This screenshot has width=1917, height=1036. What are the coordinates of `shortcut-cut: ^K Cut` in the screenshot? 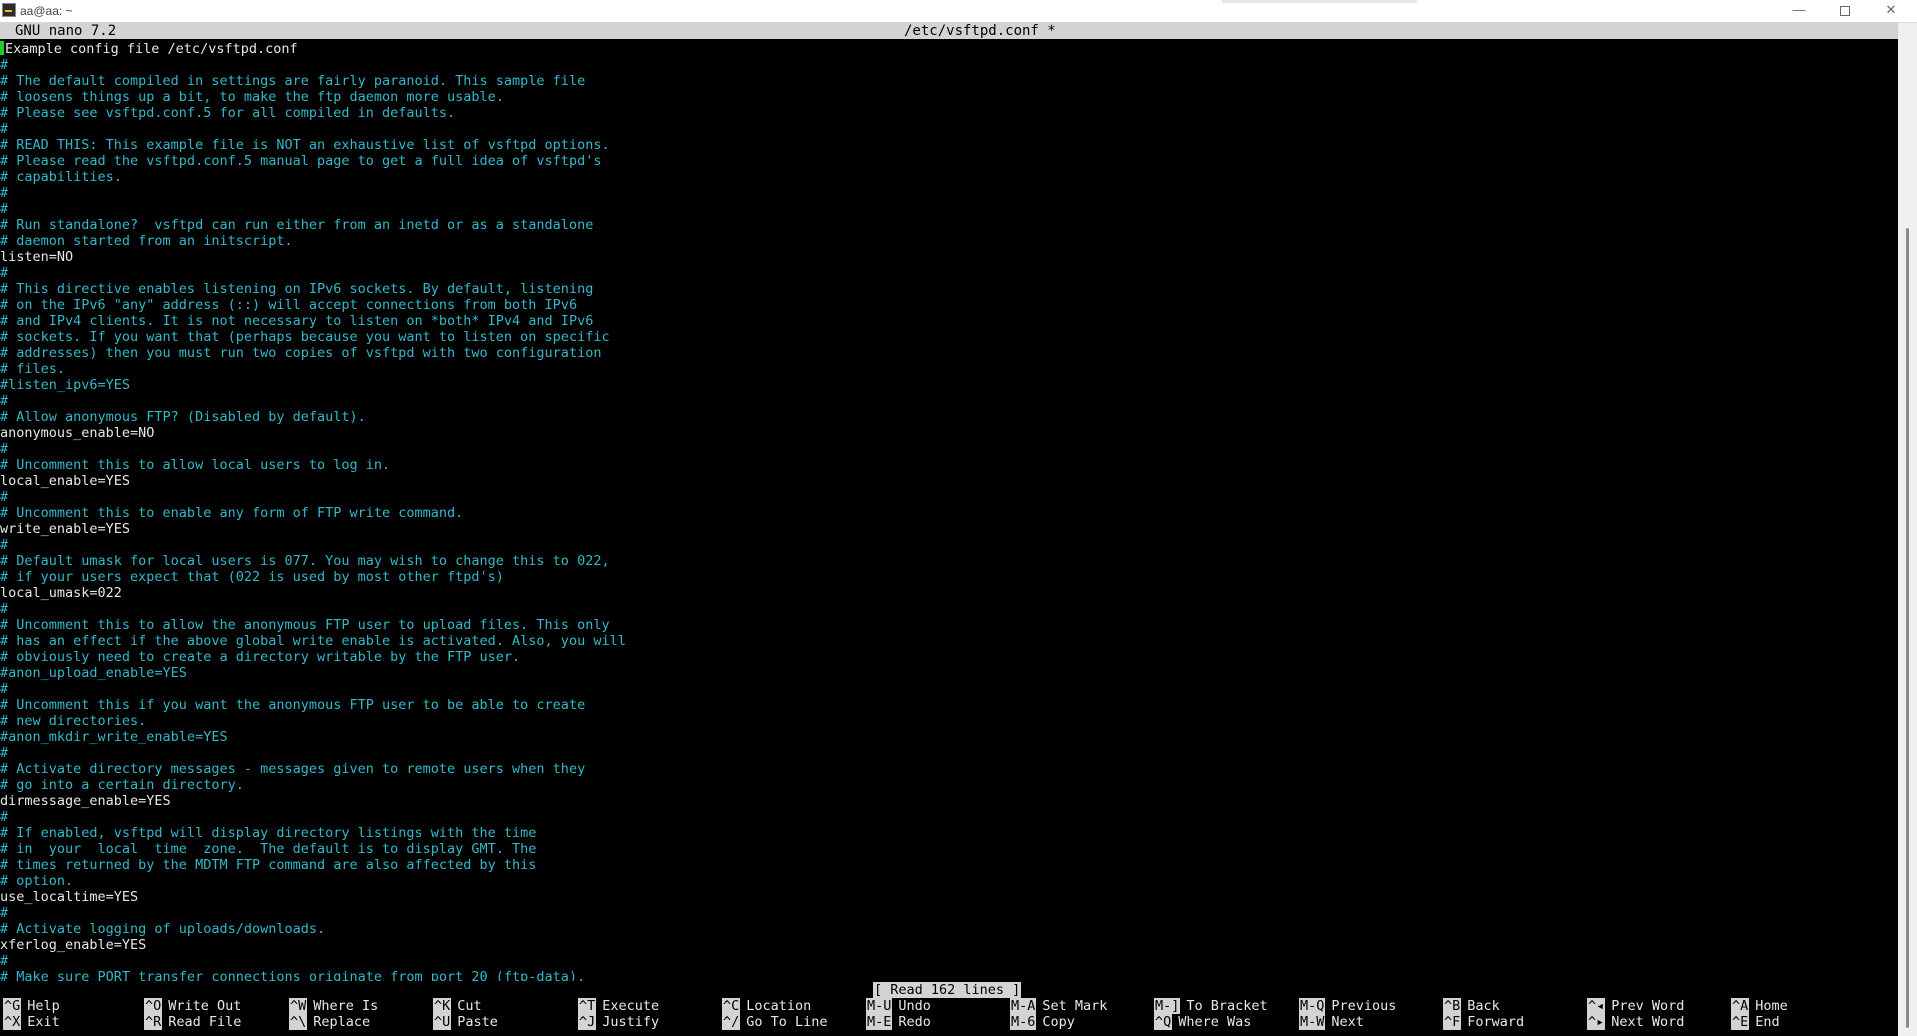 It's located at (457, 1006).